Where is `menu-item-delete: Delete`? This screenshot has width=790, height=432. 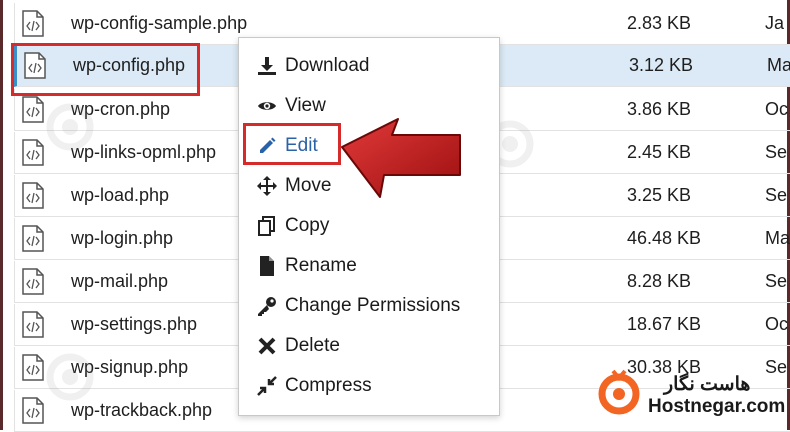 menu-item-delete: Delete is located at coordinates (369, 346).